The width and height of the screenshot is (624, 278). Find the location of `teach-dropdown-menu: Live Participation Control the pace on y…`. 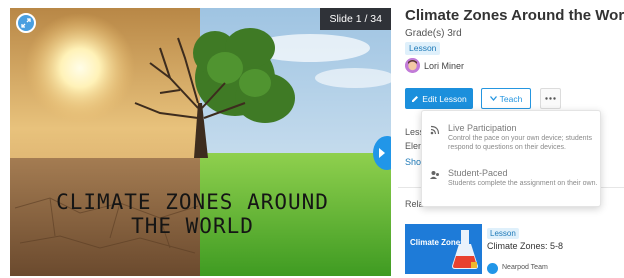

teach-dropdown-menu: Live Participation Control the pace on y… is located at coordinates (511, 158).